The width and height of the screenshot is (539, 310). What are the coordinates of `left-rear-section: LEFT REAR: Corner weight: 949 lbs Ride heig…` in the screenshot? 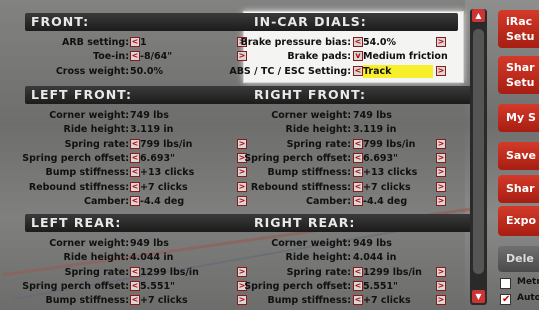 It's located at (136, 260).